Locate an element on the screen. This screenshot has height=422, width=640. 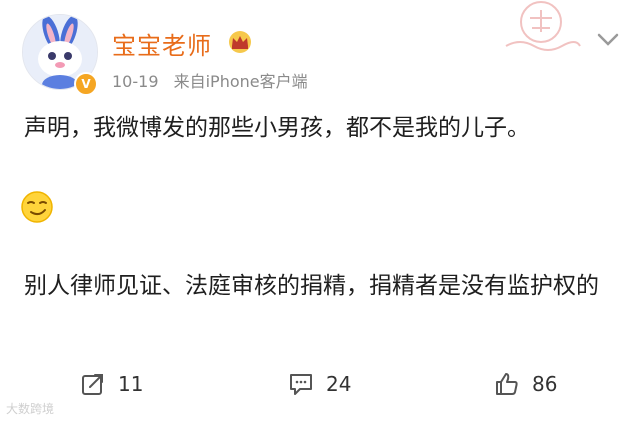
post-text-paragraph-1: 声明，我微博发的那些小男孩，都不是我的儿子。 is located at coordinates (277, 128).